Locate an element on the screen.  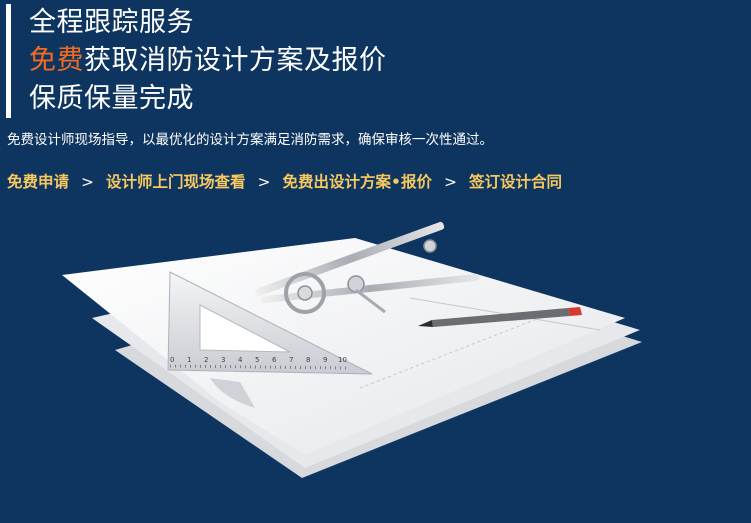
step-design-quote: 免费出设计方案•报价 is located at coordinates (357, 181).